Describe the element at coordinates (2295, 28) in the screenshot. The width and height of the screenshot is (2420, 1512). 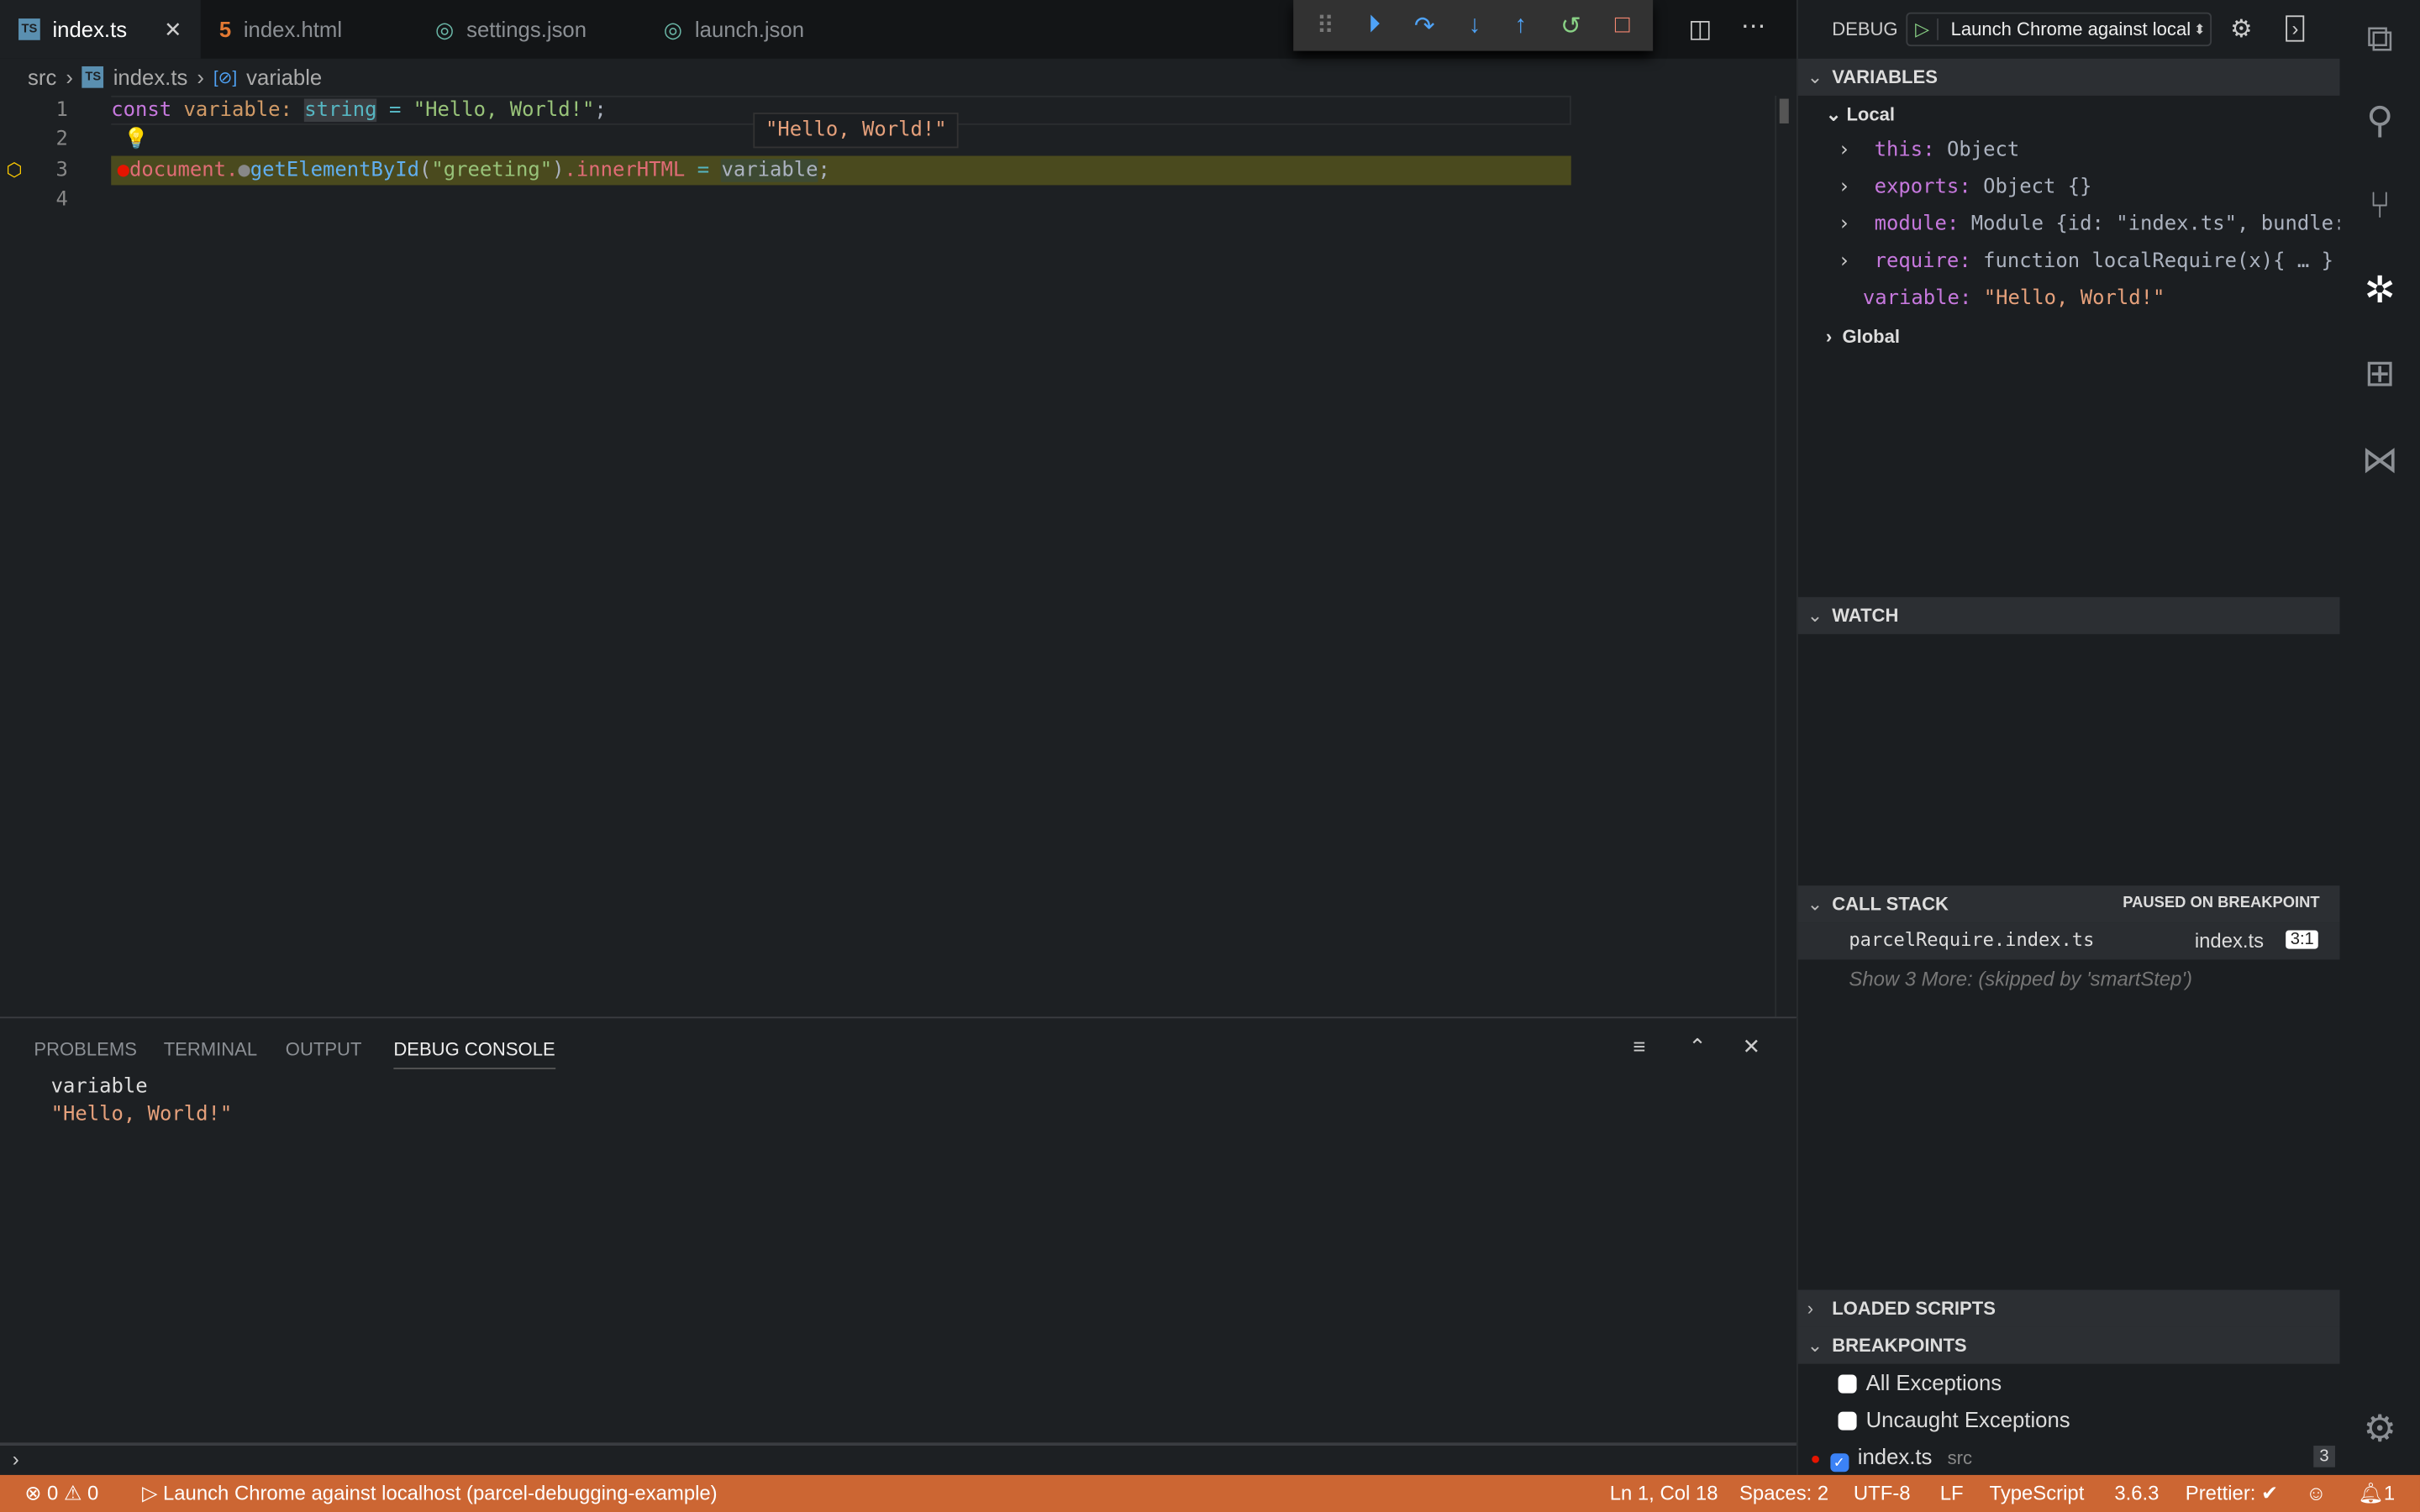
I see `debug-console-icon: ›` at that location.